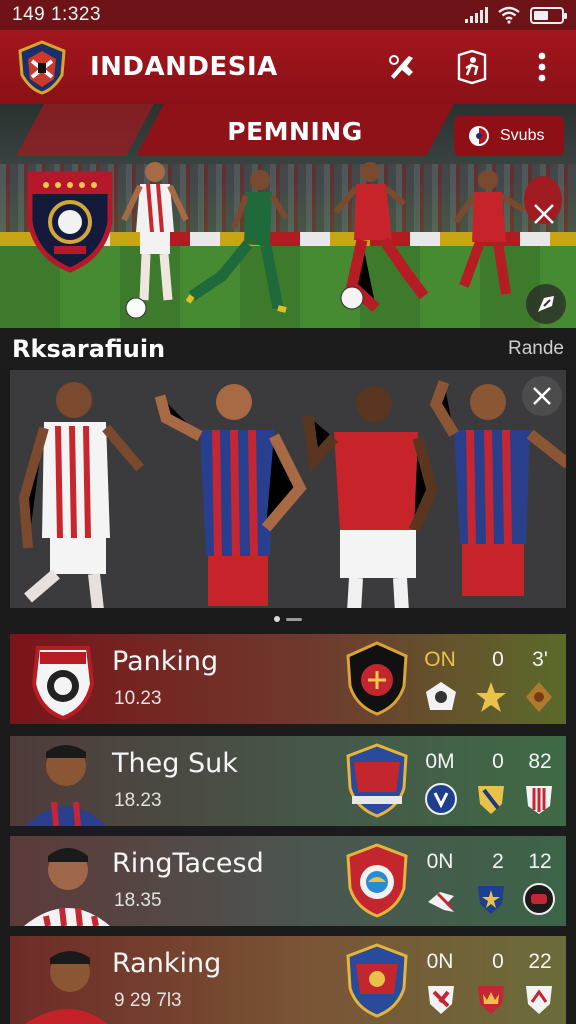  What do you see at coordinates (138, 800) in the screenshot?
I see `item-time: 18.23` at bounding box center [138, 800].